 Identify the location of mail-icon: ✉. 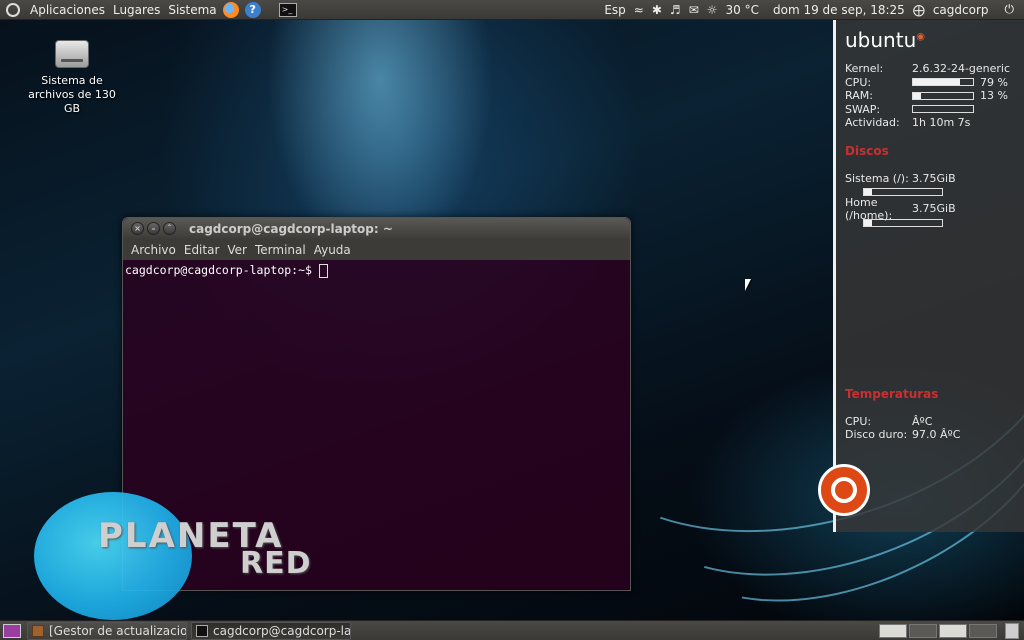
(694, 10).